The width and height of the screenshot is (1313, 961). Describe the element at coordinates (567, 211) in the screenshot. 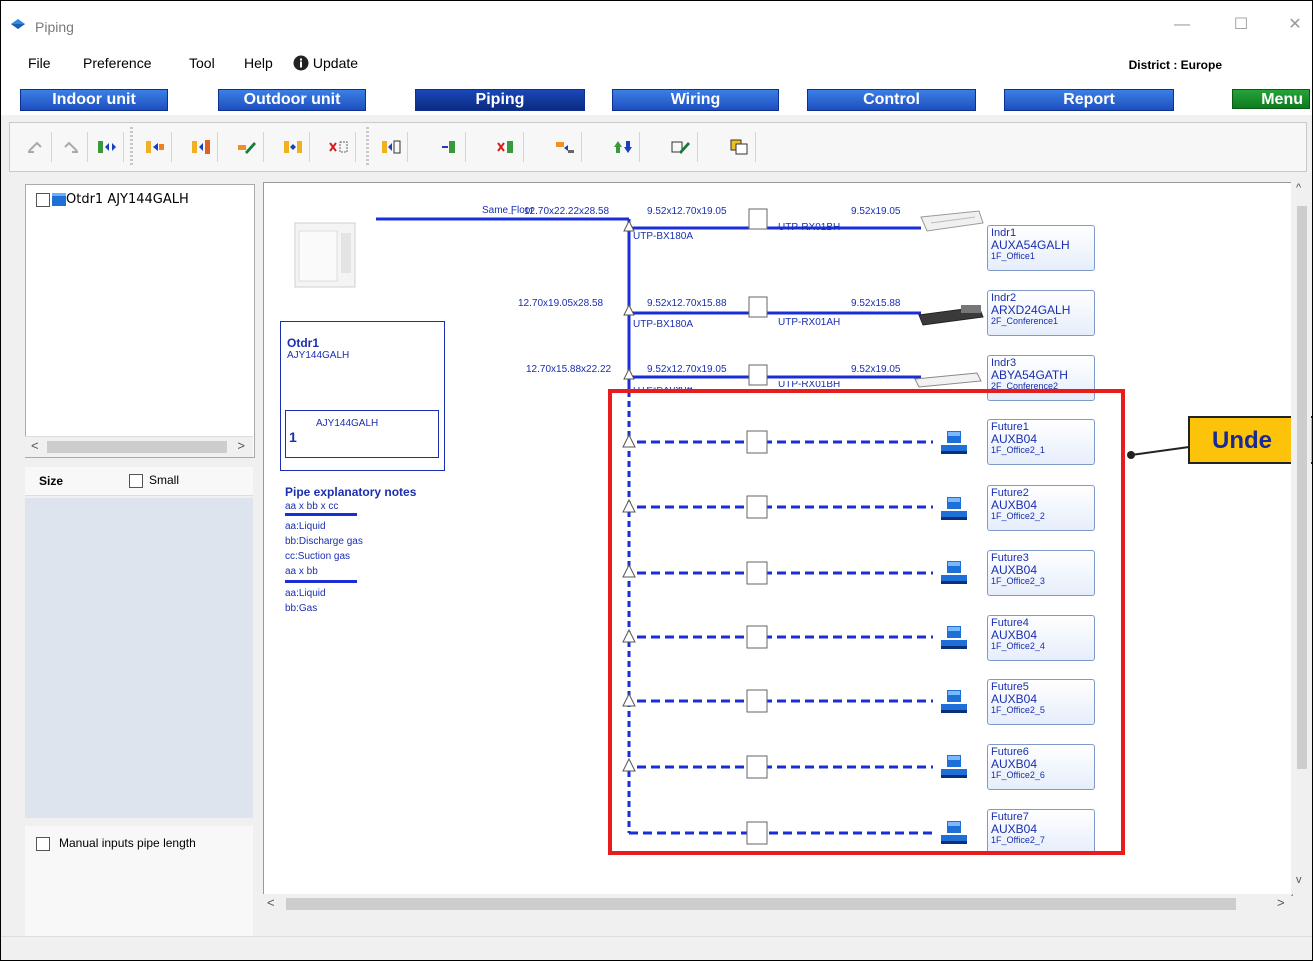

I see `pipe-size-main1: 12.70x22.22x28.58` at that location.